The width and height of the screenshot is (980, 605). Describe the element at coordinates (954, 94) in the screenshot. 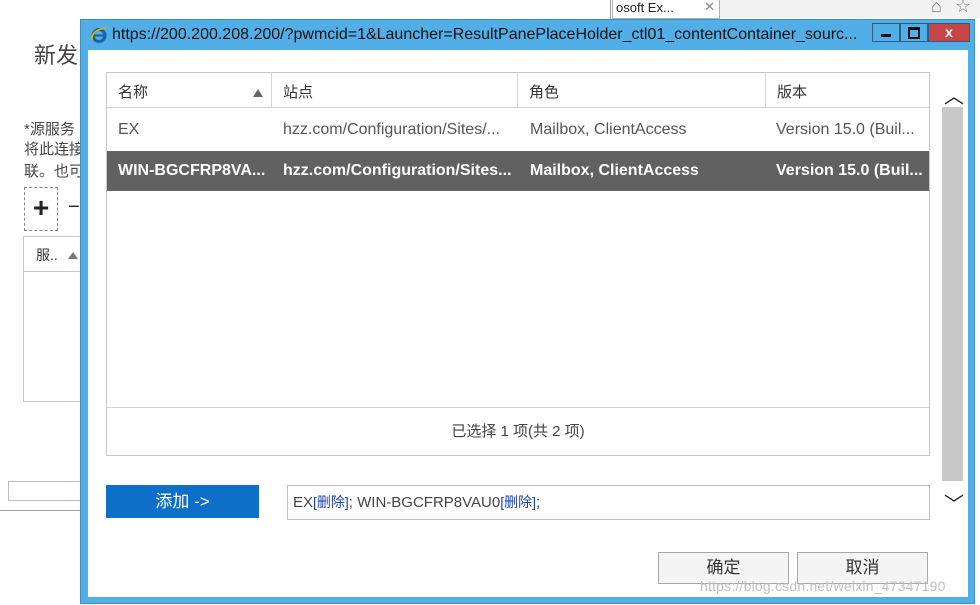

I see `scroll-up-icon: ︿` at that location.